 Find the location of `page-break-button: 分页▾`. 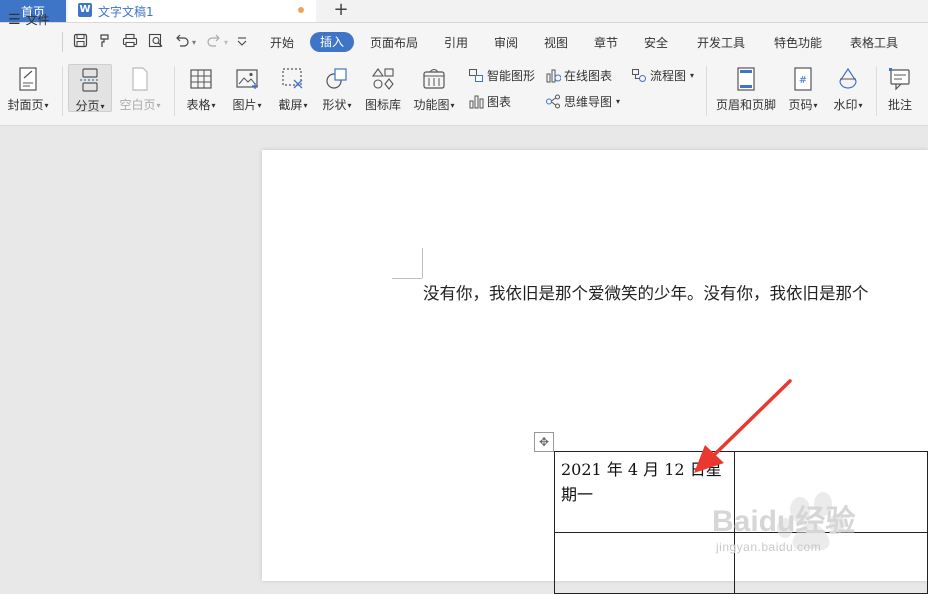

page-break-button: 分页▾ is located at coordinates (90, 88).